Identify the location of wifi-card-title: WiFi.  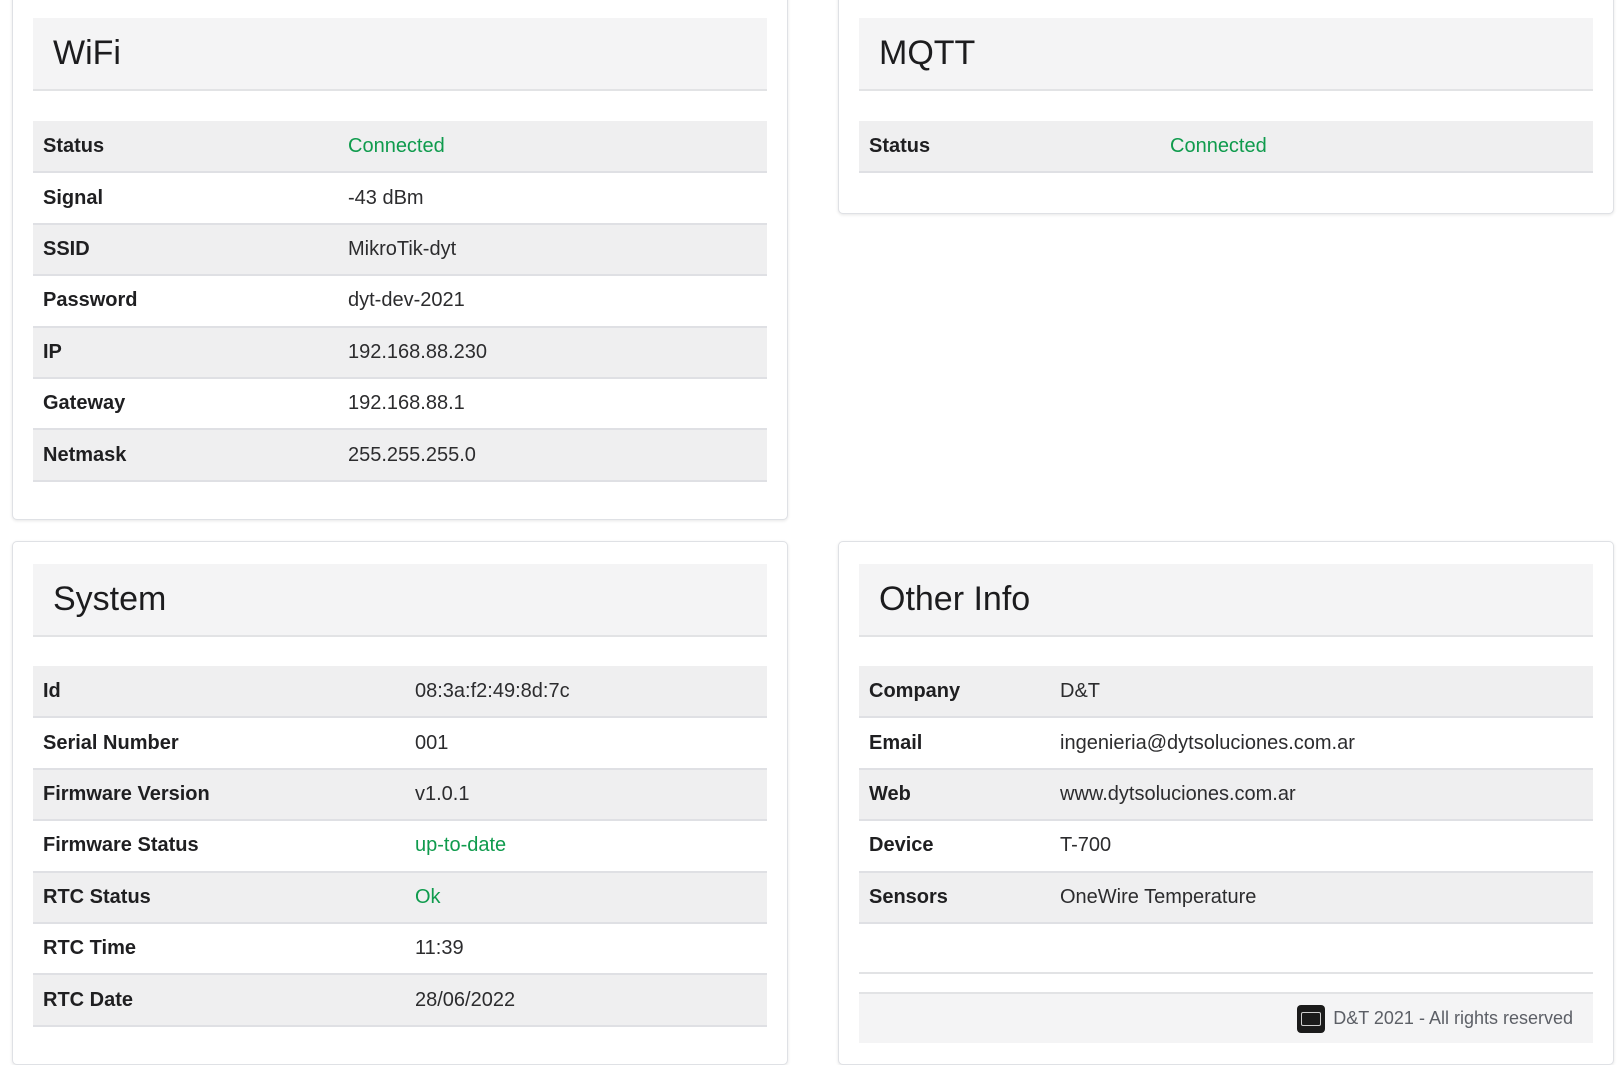
(400, 54).